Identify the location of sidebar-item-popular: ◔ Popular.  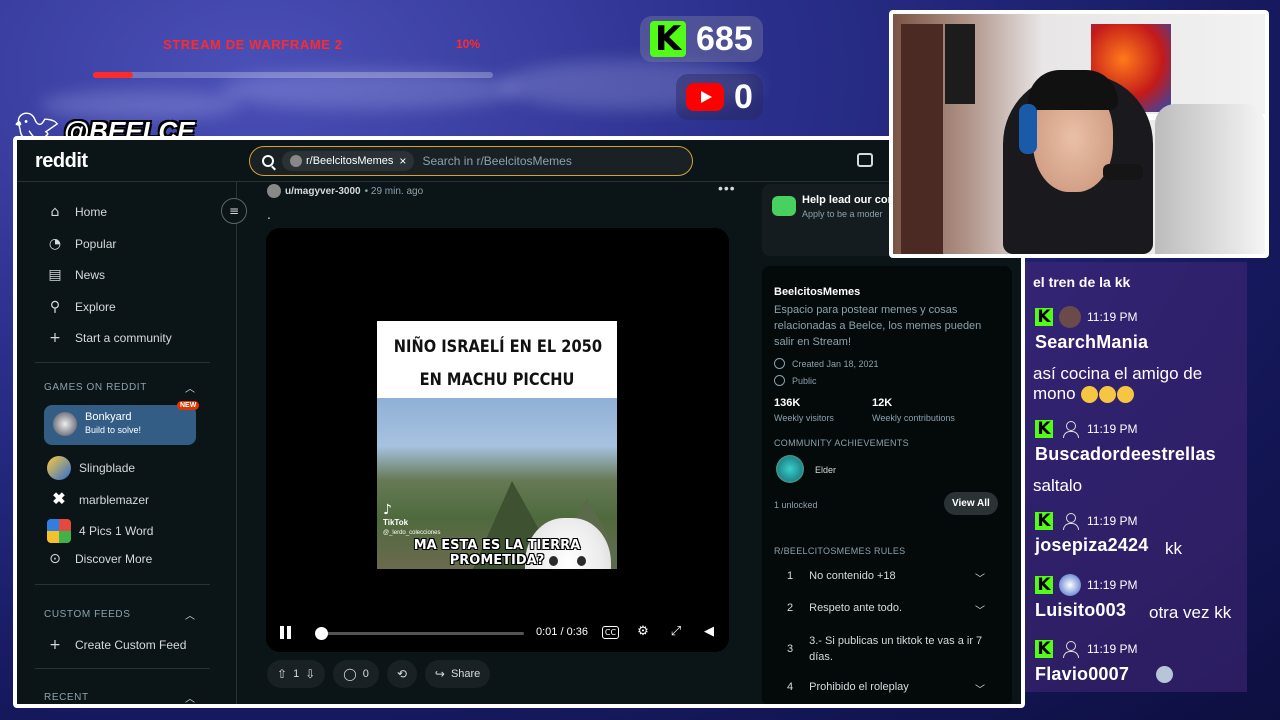
(81, 244).